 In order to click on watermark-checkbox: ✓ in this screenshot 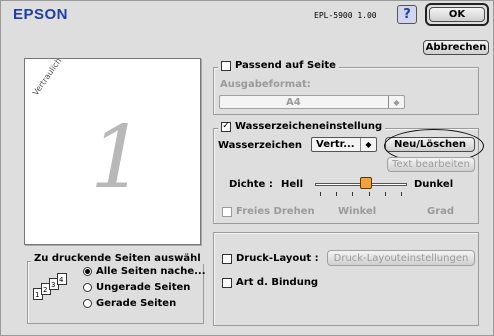, I will do `click(226, 126)`.